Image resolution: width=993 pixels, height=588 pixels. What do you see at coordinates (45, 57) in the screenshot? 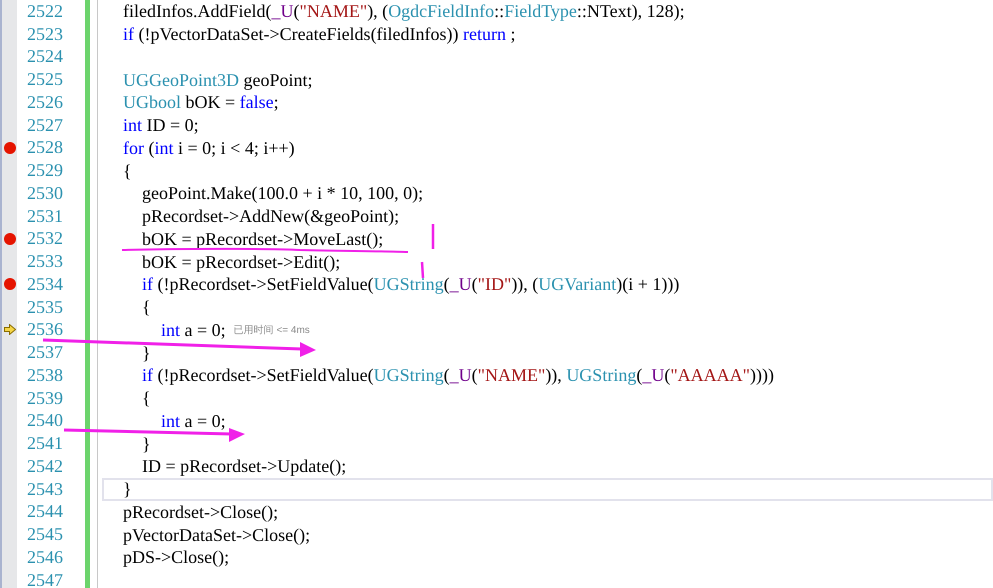
I see `line-number: 2524` at bounding box center [45, 57].